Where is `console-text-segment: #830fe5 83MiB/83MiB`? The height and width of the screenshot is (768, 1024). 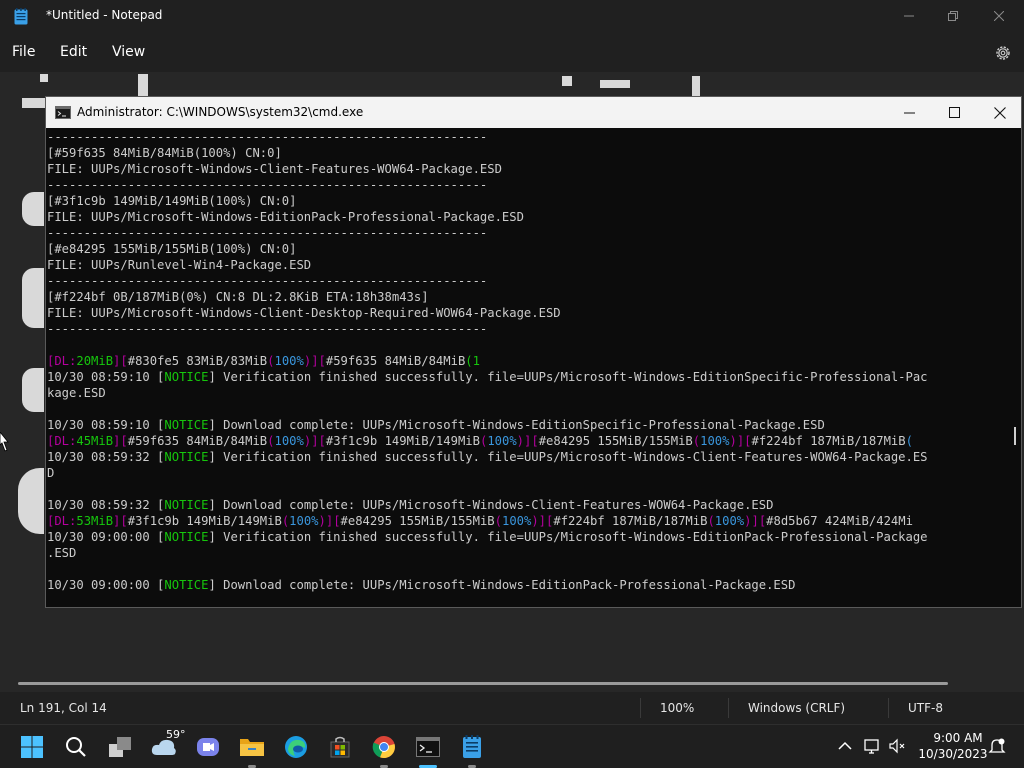 console-text-segment: #830fe5 83MiB/83MiB is located at coordinates (197, 361).